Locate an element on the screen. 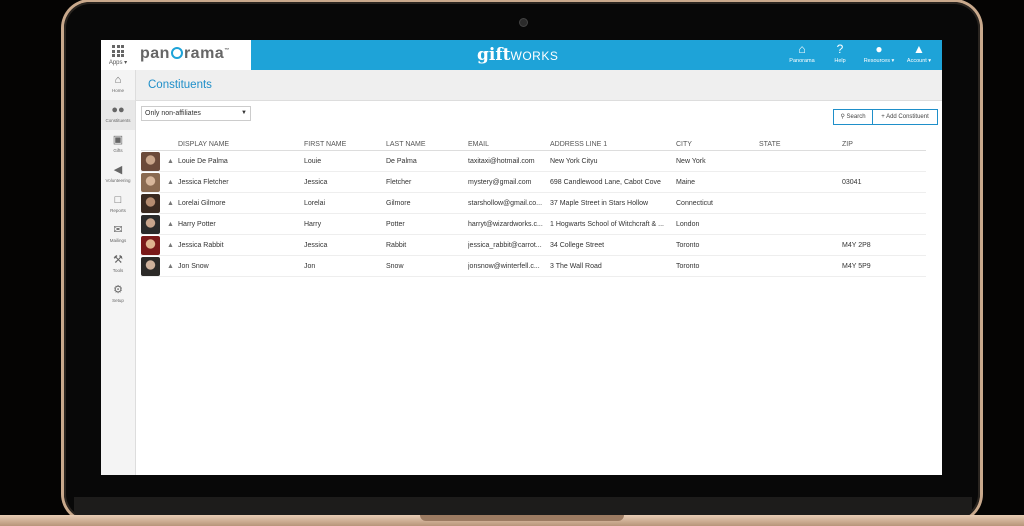 This screenshot has height=526, width=1024. help-icon: ? is located at coordinates (840, 49).